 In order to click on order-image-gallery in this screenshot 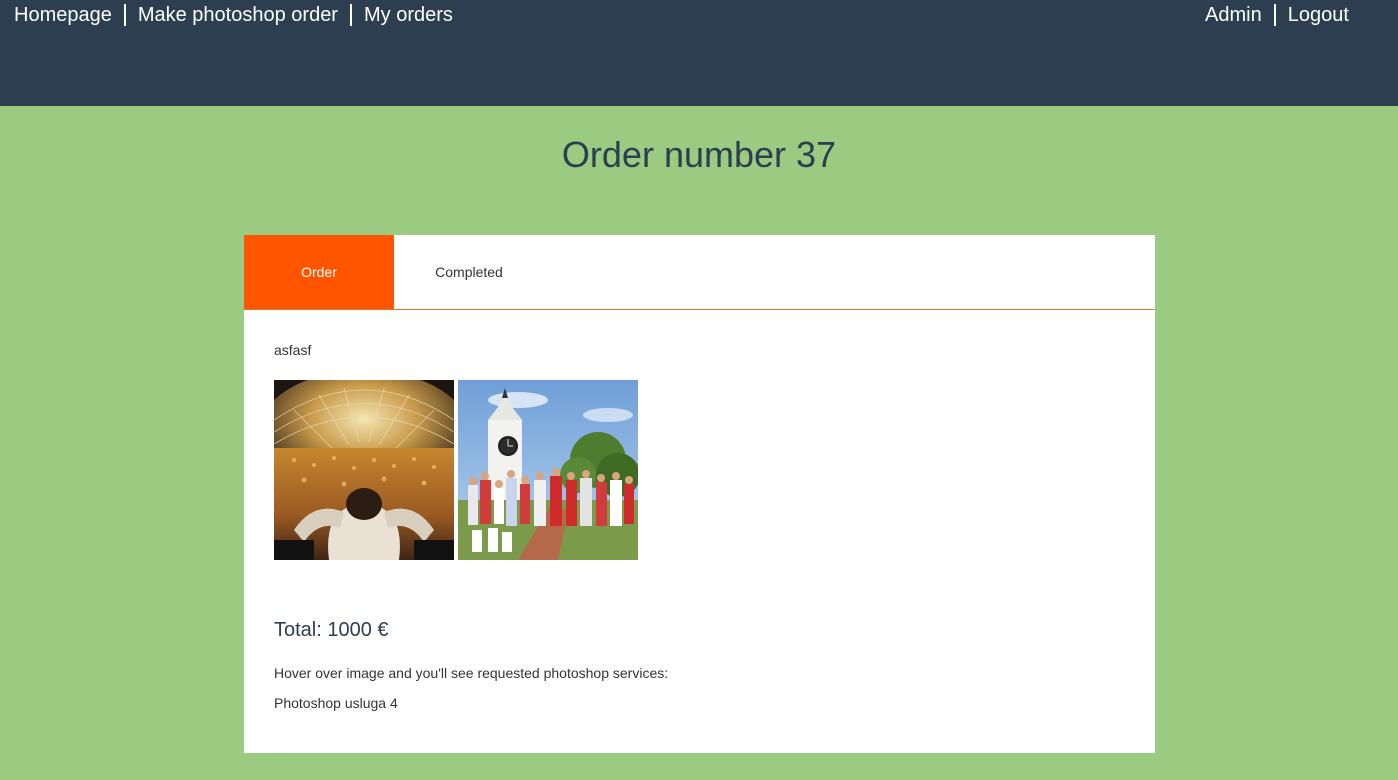, I will do `click(456, 470)`.